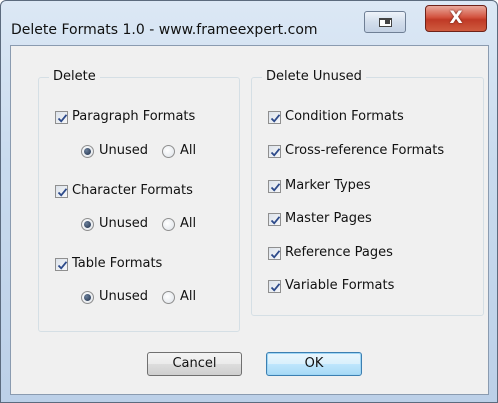  I want to click on master-pages-label: Master Pages, so click(328, 218).